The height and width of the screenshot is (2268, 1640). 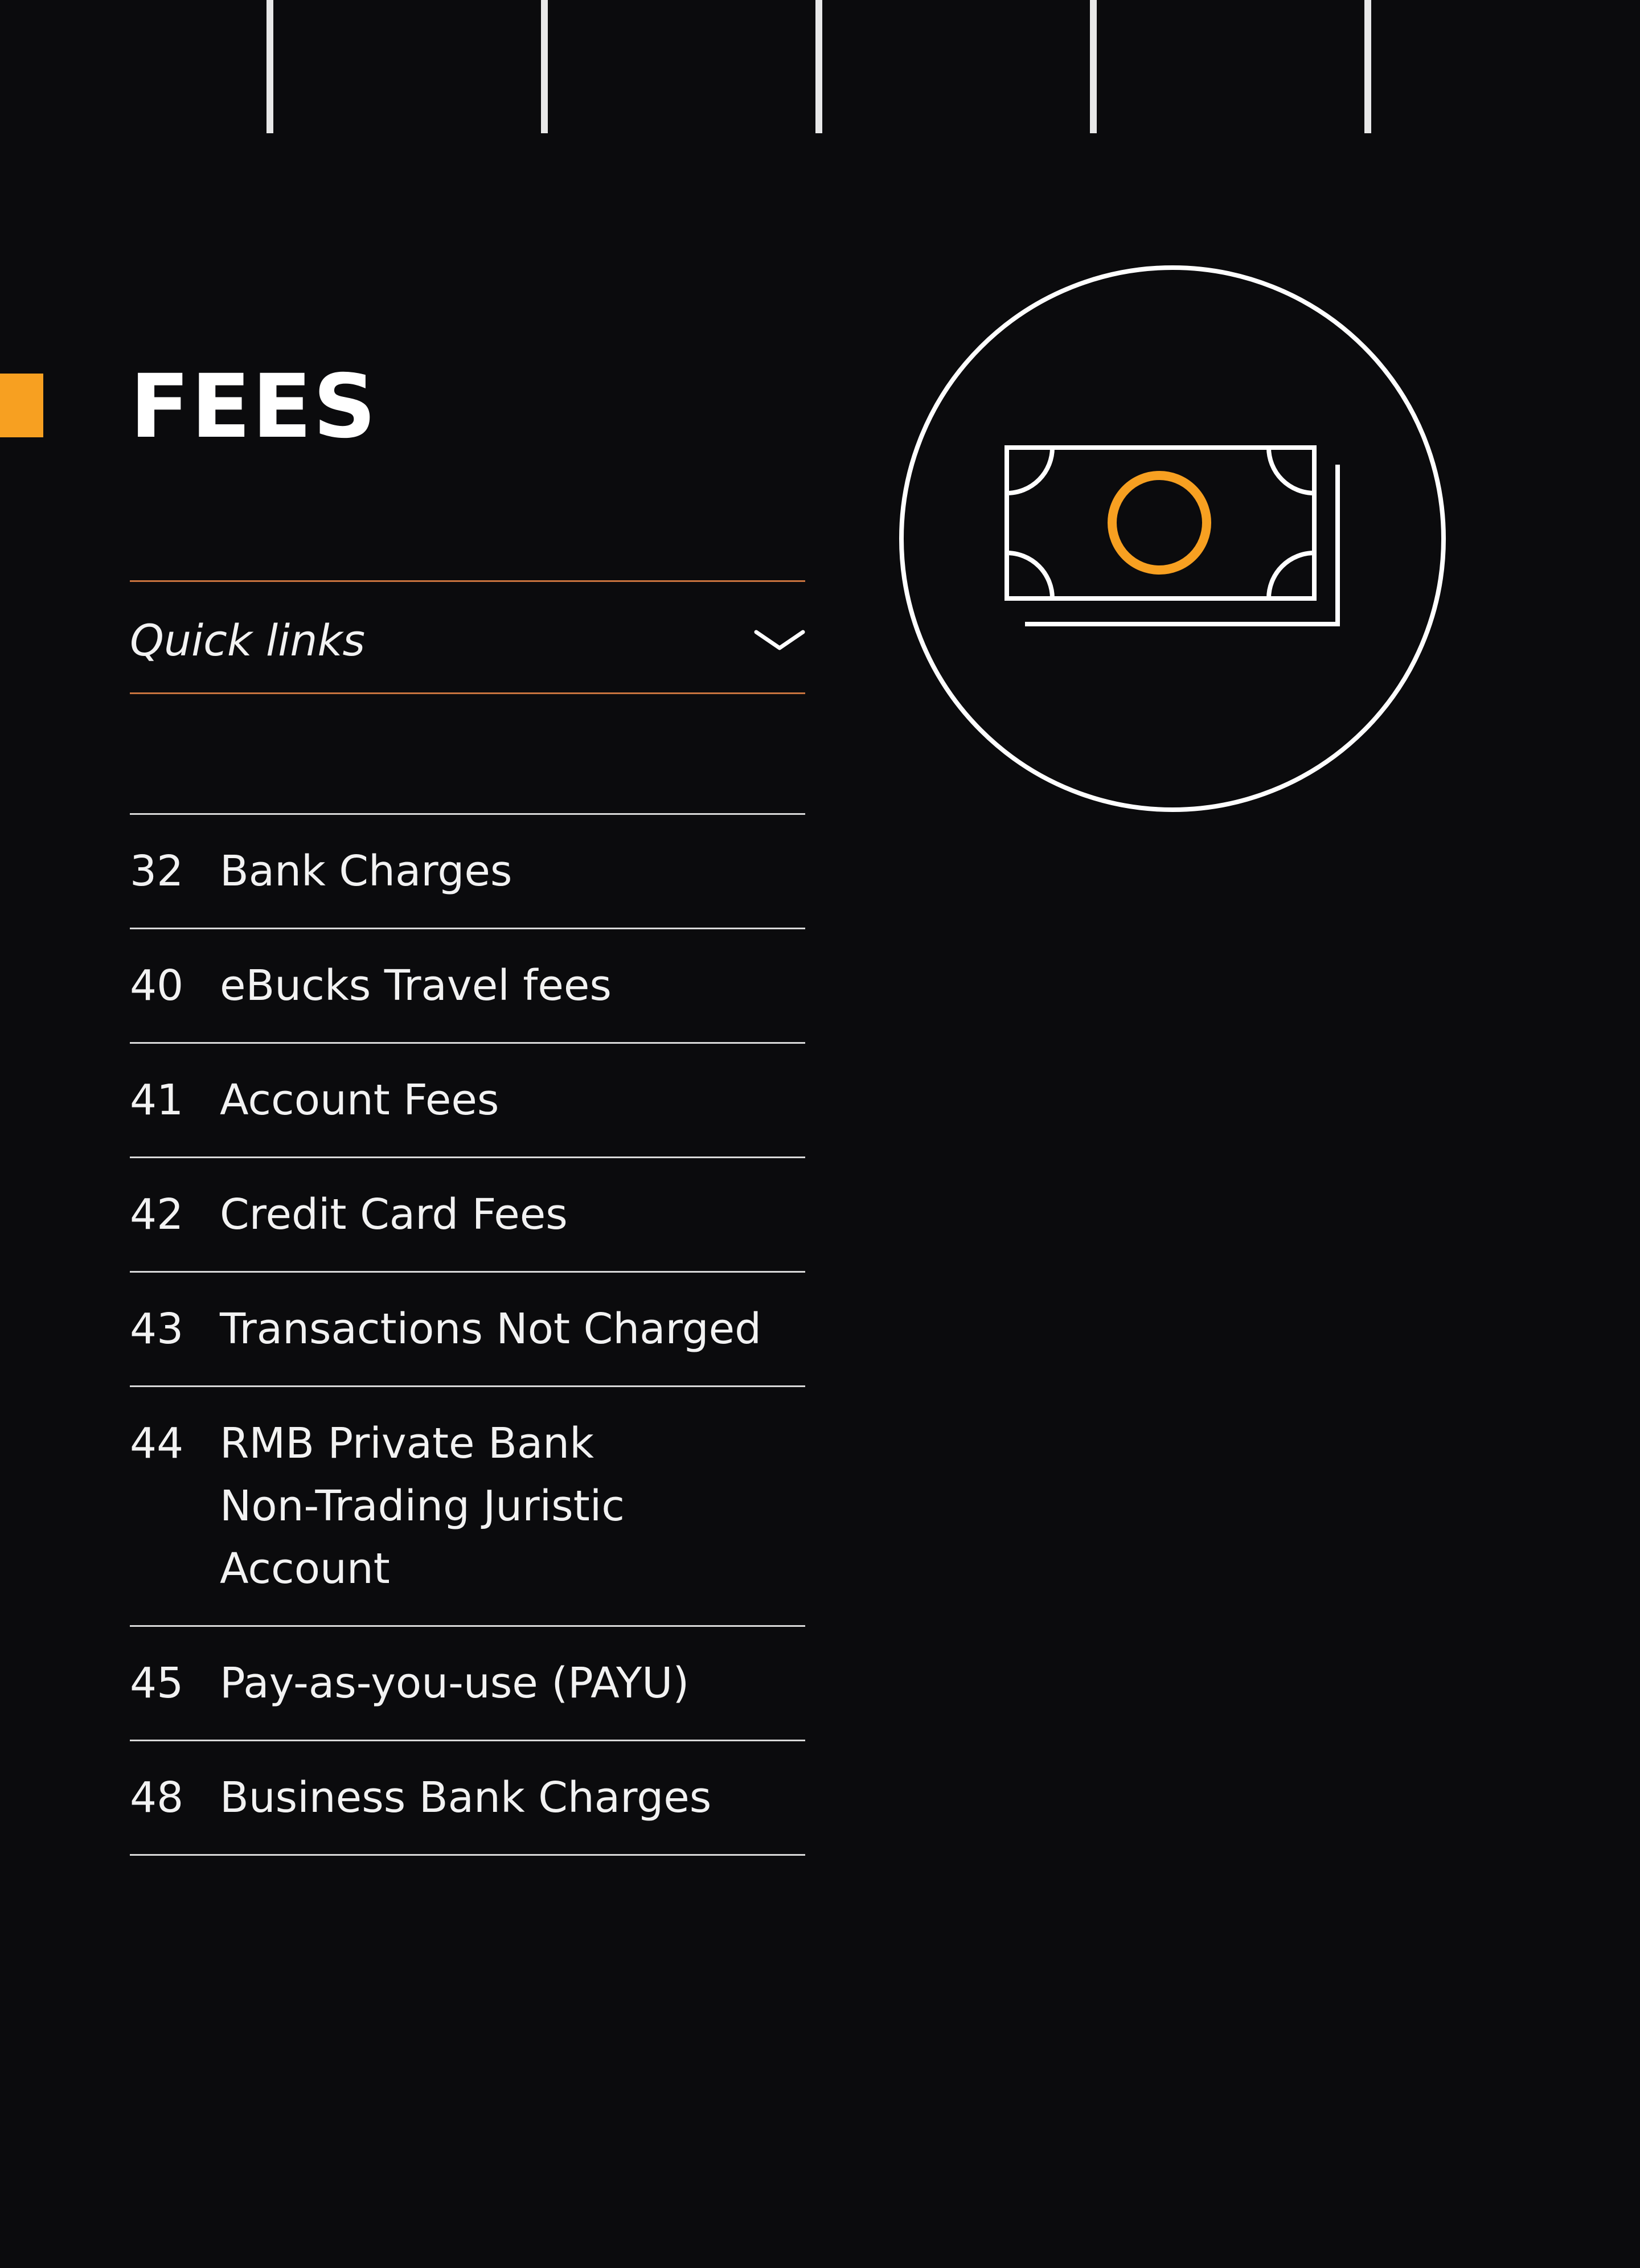 I want to click on page-title: FEES, so click(x=254, y=407).